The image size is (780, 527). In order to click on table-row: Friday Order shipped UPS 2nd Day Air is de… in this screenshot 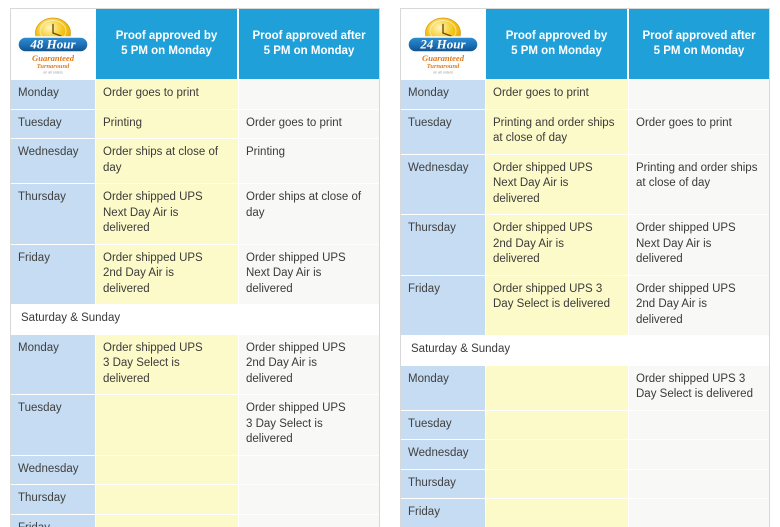, I will do `click(195, 274)`.